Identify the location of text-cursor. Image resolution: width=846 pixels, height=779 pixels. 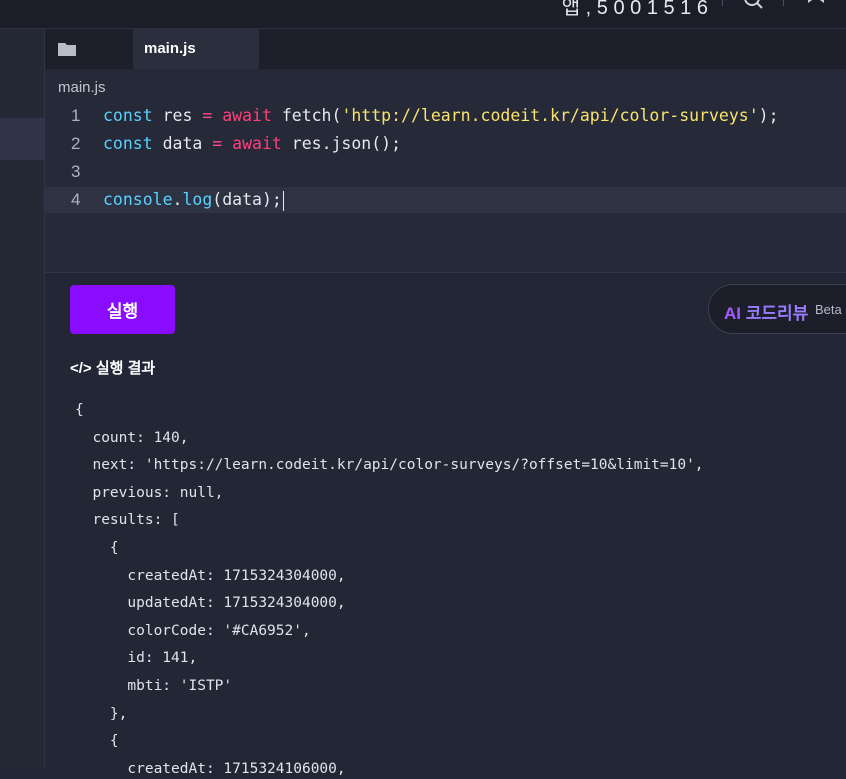
(283, 200).